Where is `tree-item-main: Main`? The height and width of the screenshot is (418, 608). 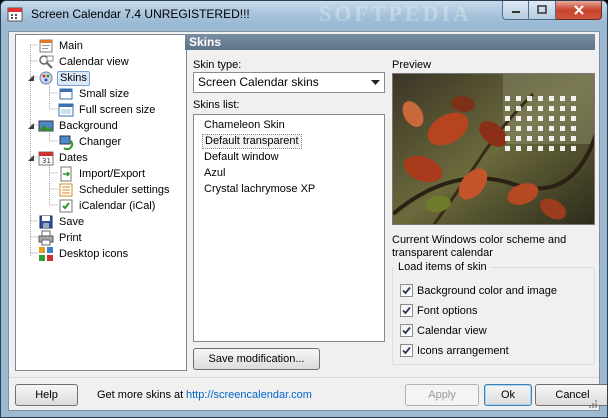 tree-item-main: Main is located at coordinates (61, 46).